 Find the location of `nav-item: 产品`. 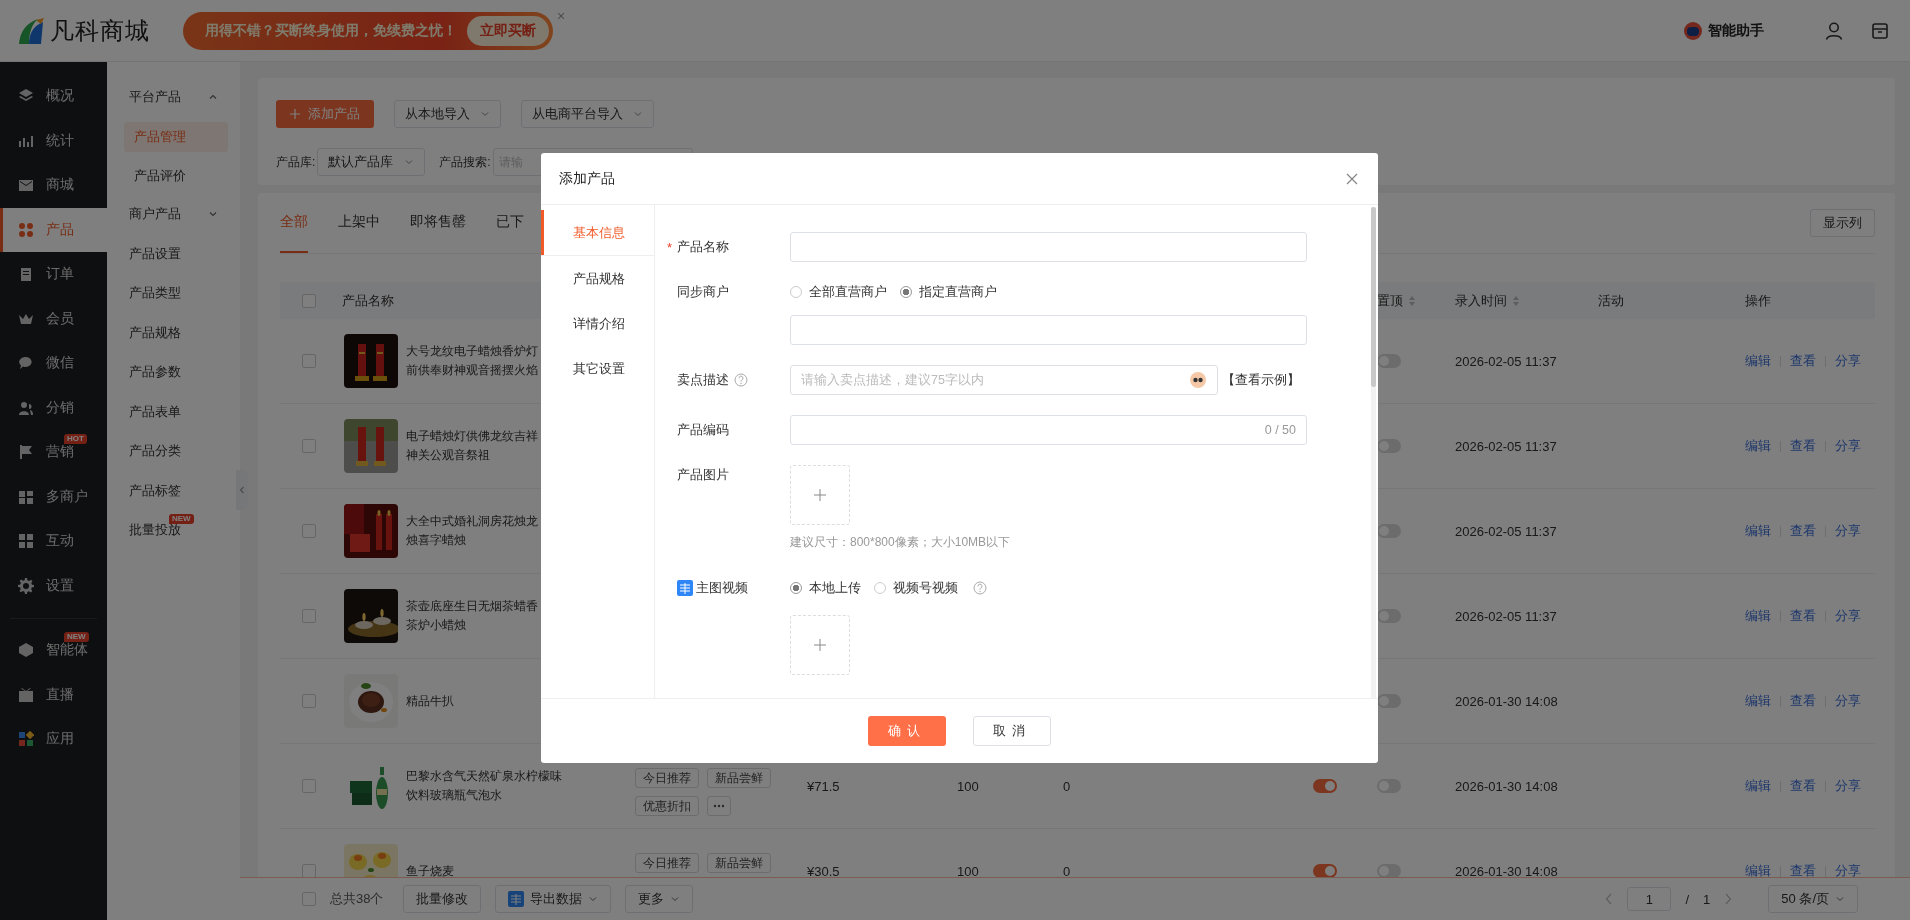

nav-item: 产品 is located at coordinates (53, 229).